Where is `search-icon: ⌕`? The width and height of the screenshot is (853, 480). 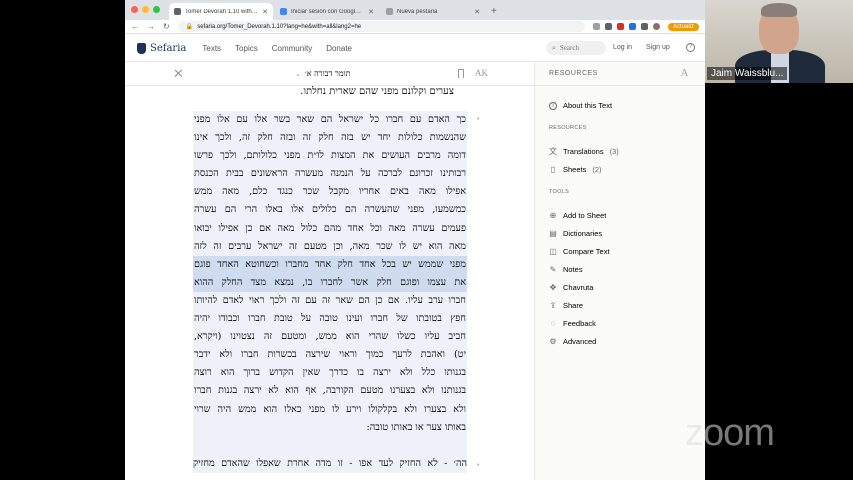
search-icon: ⌕ is located at coordinates (554, 47).